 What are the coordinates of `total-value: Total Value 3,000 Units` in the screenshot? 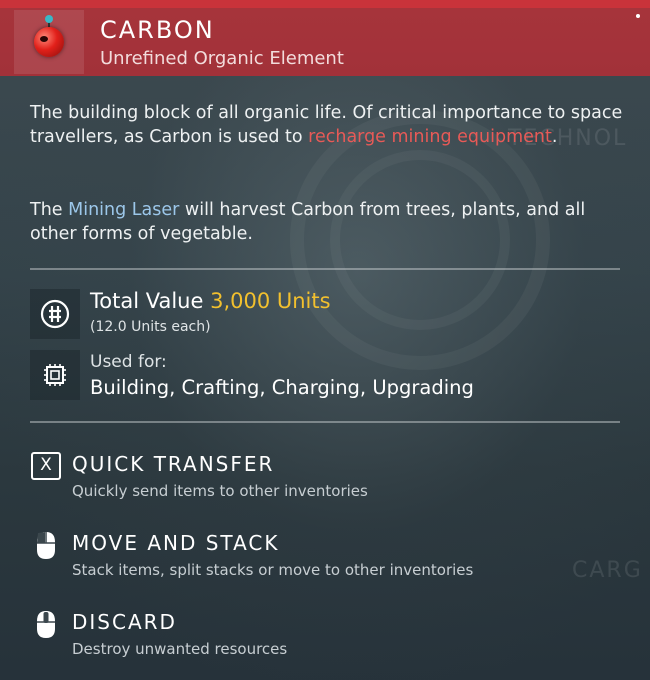 It's located at (210, 301).